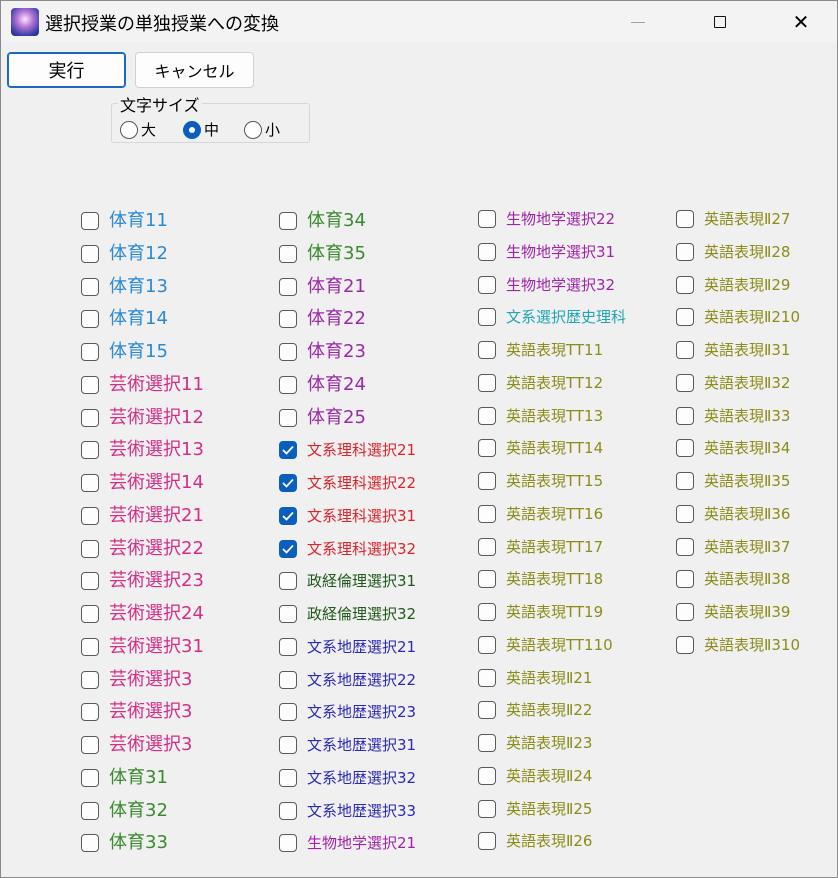  Describe the element at coordinates (540, 350) in the screenshot. I see `class-checkbox-item: 英語表現TT11` at that location.